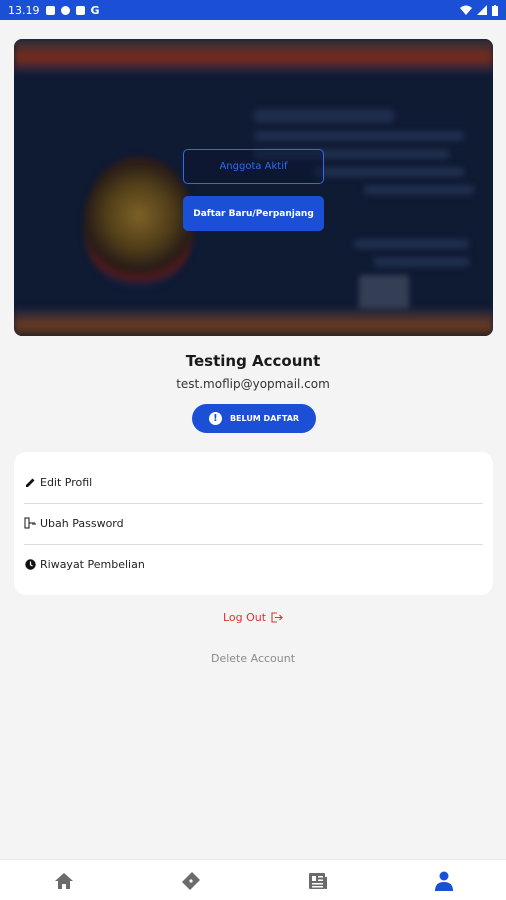 The image size is (506, 900). I want to click on delete-account-button: Delete Account, so click(253, 658).